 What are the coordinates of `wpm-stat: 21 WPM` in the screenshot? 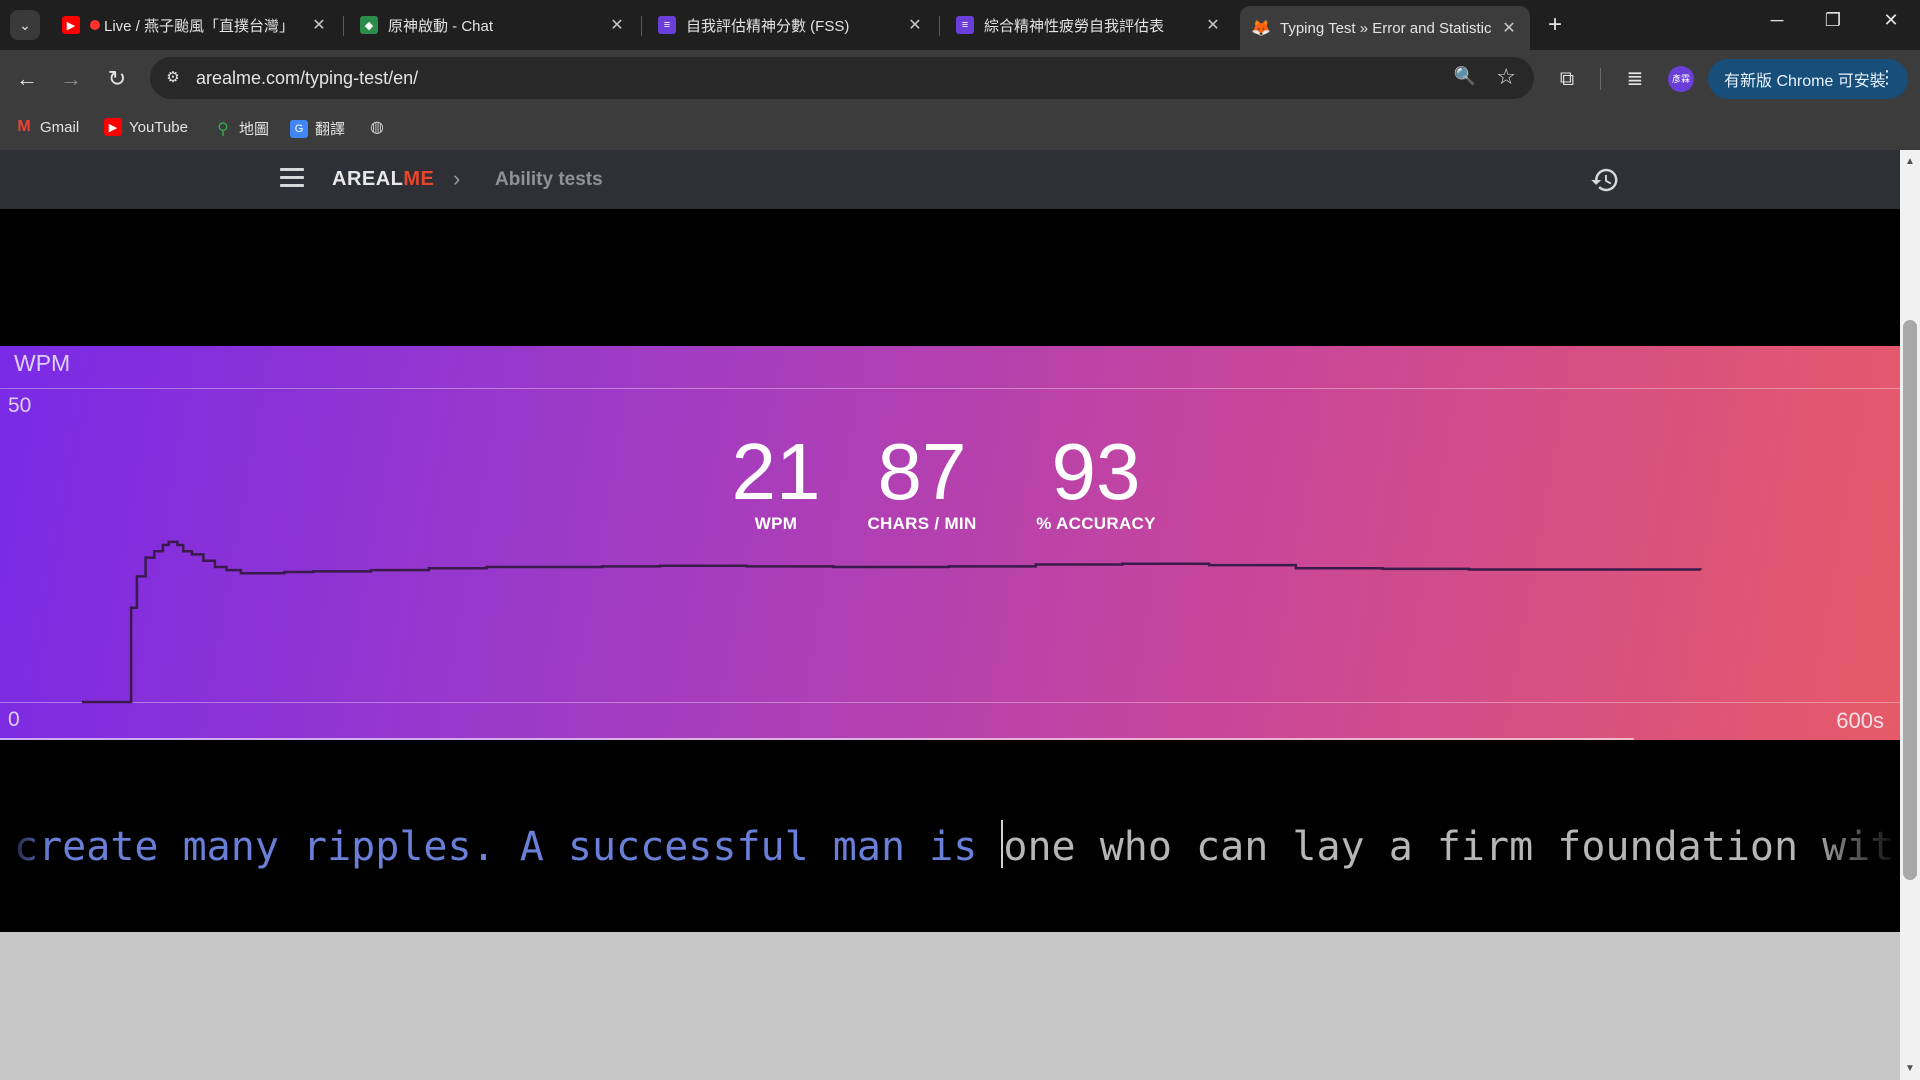 It's located at (776, 483).